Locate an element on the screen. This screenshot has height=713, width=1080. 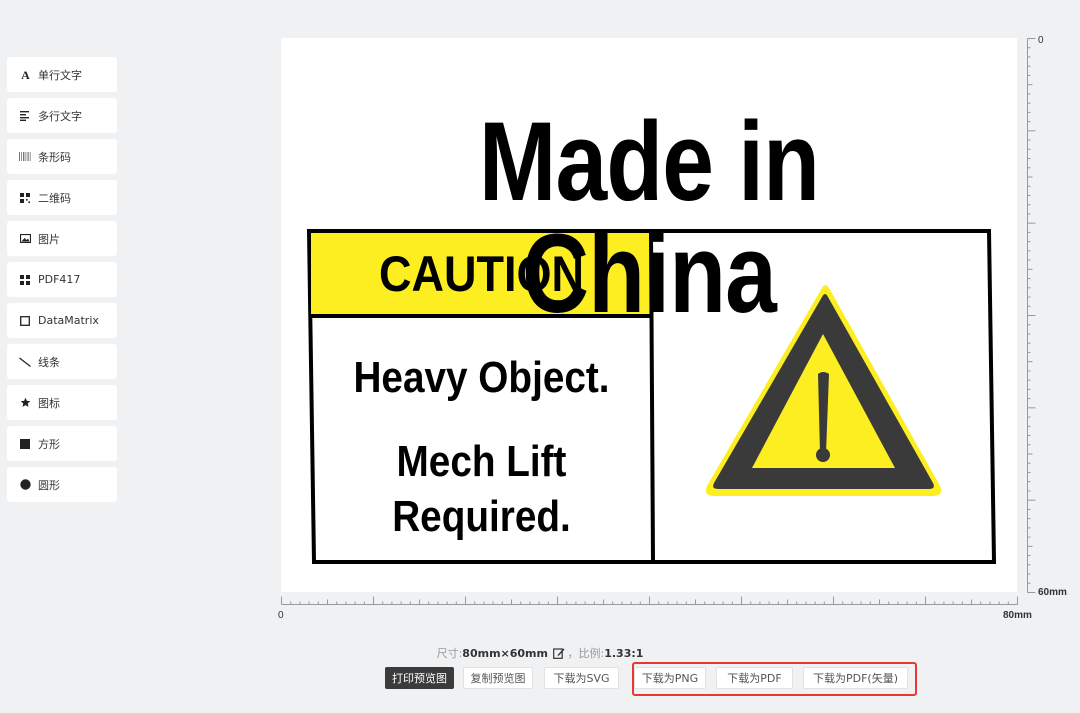
tool-pdf417: PDF417 is located at coordinates (62, 279).